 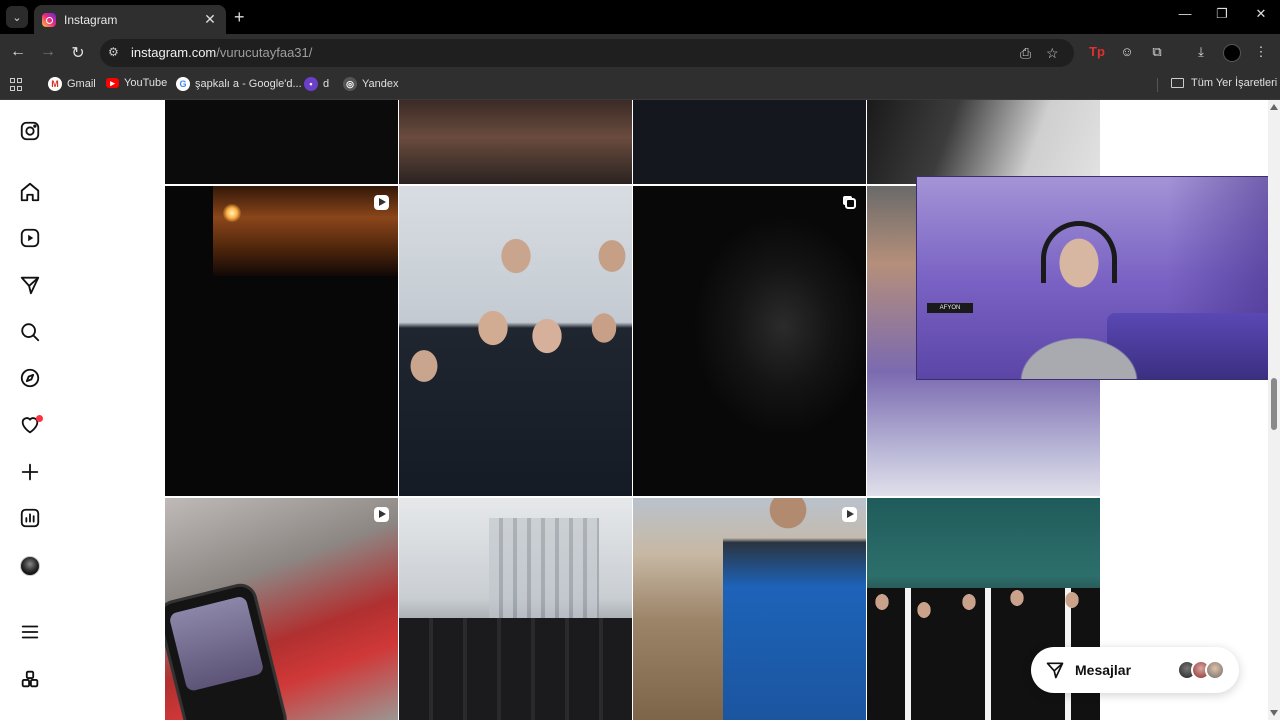 What do you see at coordinates (183, 84) in the screenshot?
I see `google-icon: G` at bounding box center [183, 84].